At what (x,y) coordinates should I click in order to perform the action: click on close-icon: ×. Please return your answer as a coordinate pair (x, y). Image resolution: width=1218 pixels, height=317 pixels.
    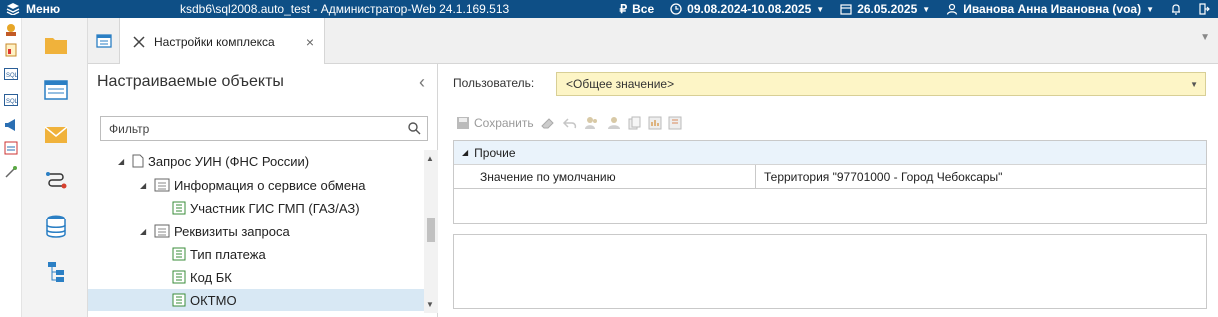
    Looking at the image, I should click on (310, 42).